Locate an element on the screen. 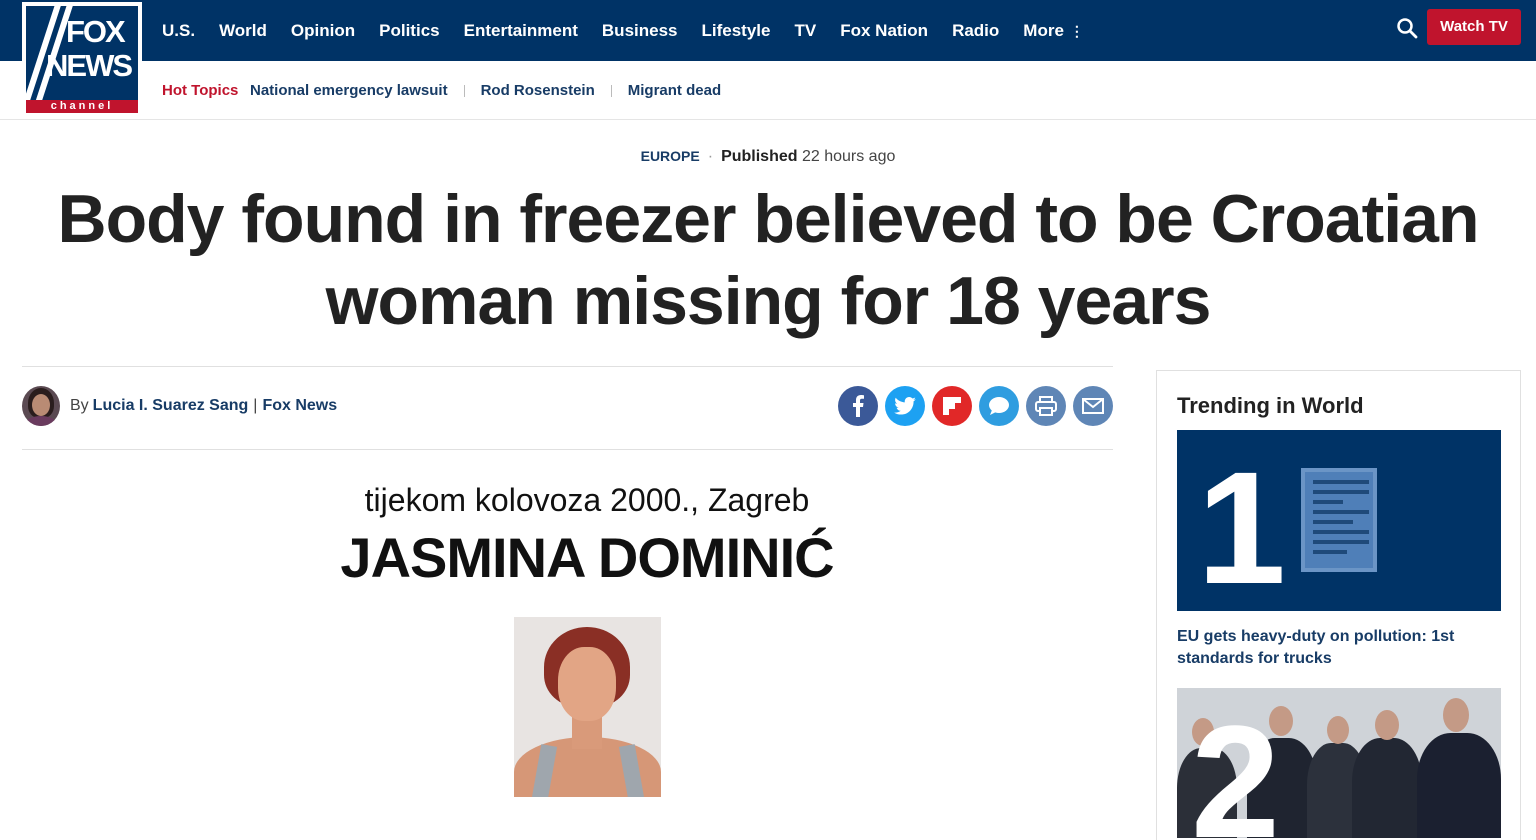 This screenshot has width=1536, height=840. print-icon is located at coordinates (1046, 406).